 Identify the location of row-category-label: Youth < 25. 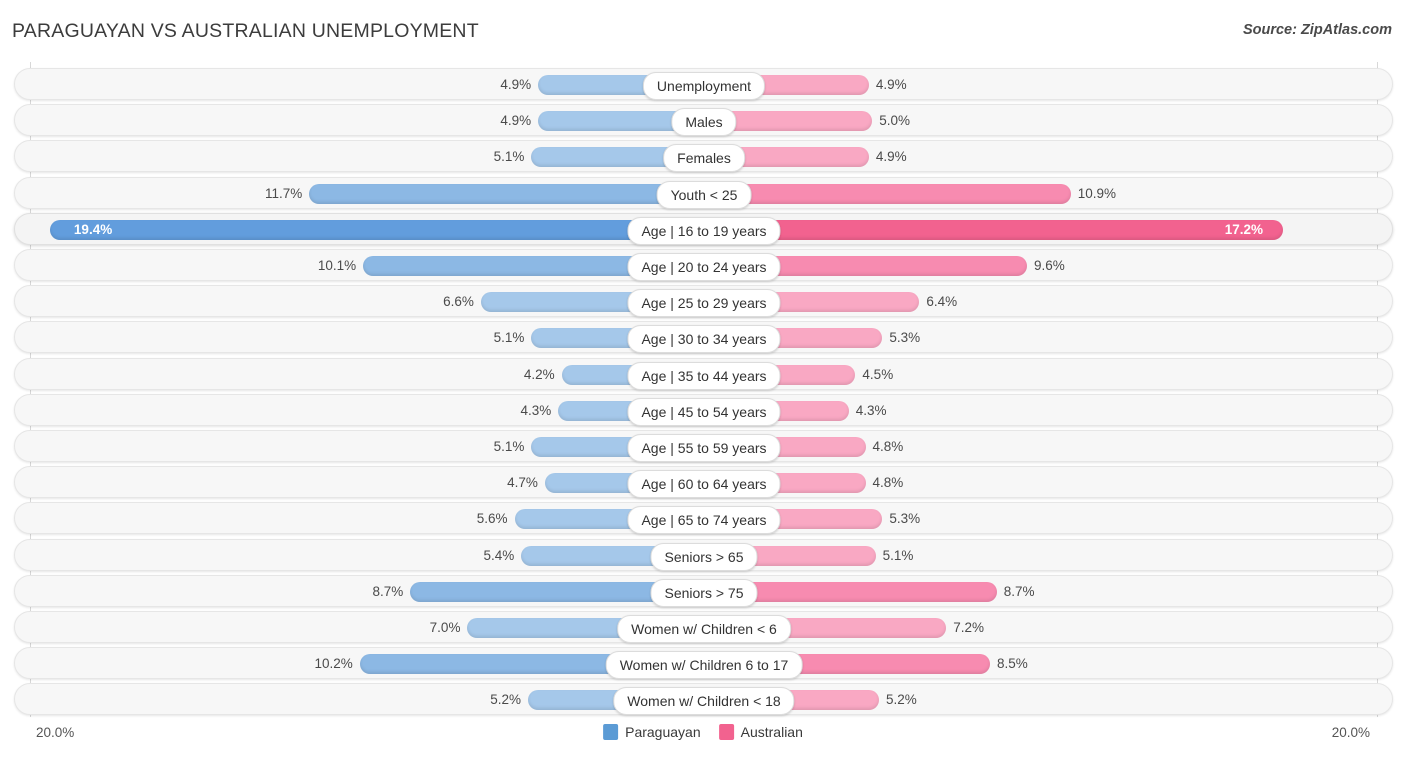
(704, 194).